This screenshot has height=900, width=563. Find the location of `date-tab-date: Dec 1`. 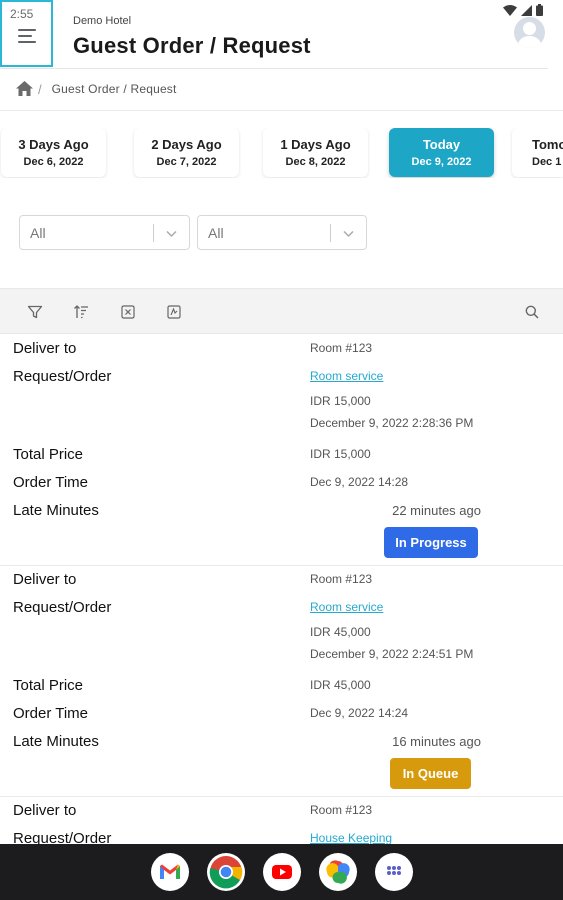

date-tab-date: Dec 1 is located at coordinates (547, 162).